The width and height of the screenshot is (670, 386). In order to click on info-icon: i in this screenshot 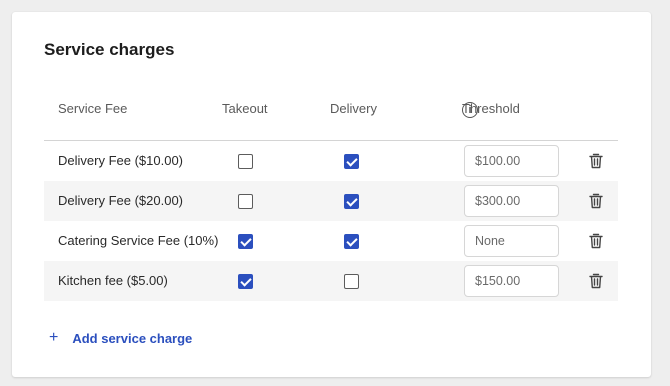, I will do `click(470, 110)`.